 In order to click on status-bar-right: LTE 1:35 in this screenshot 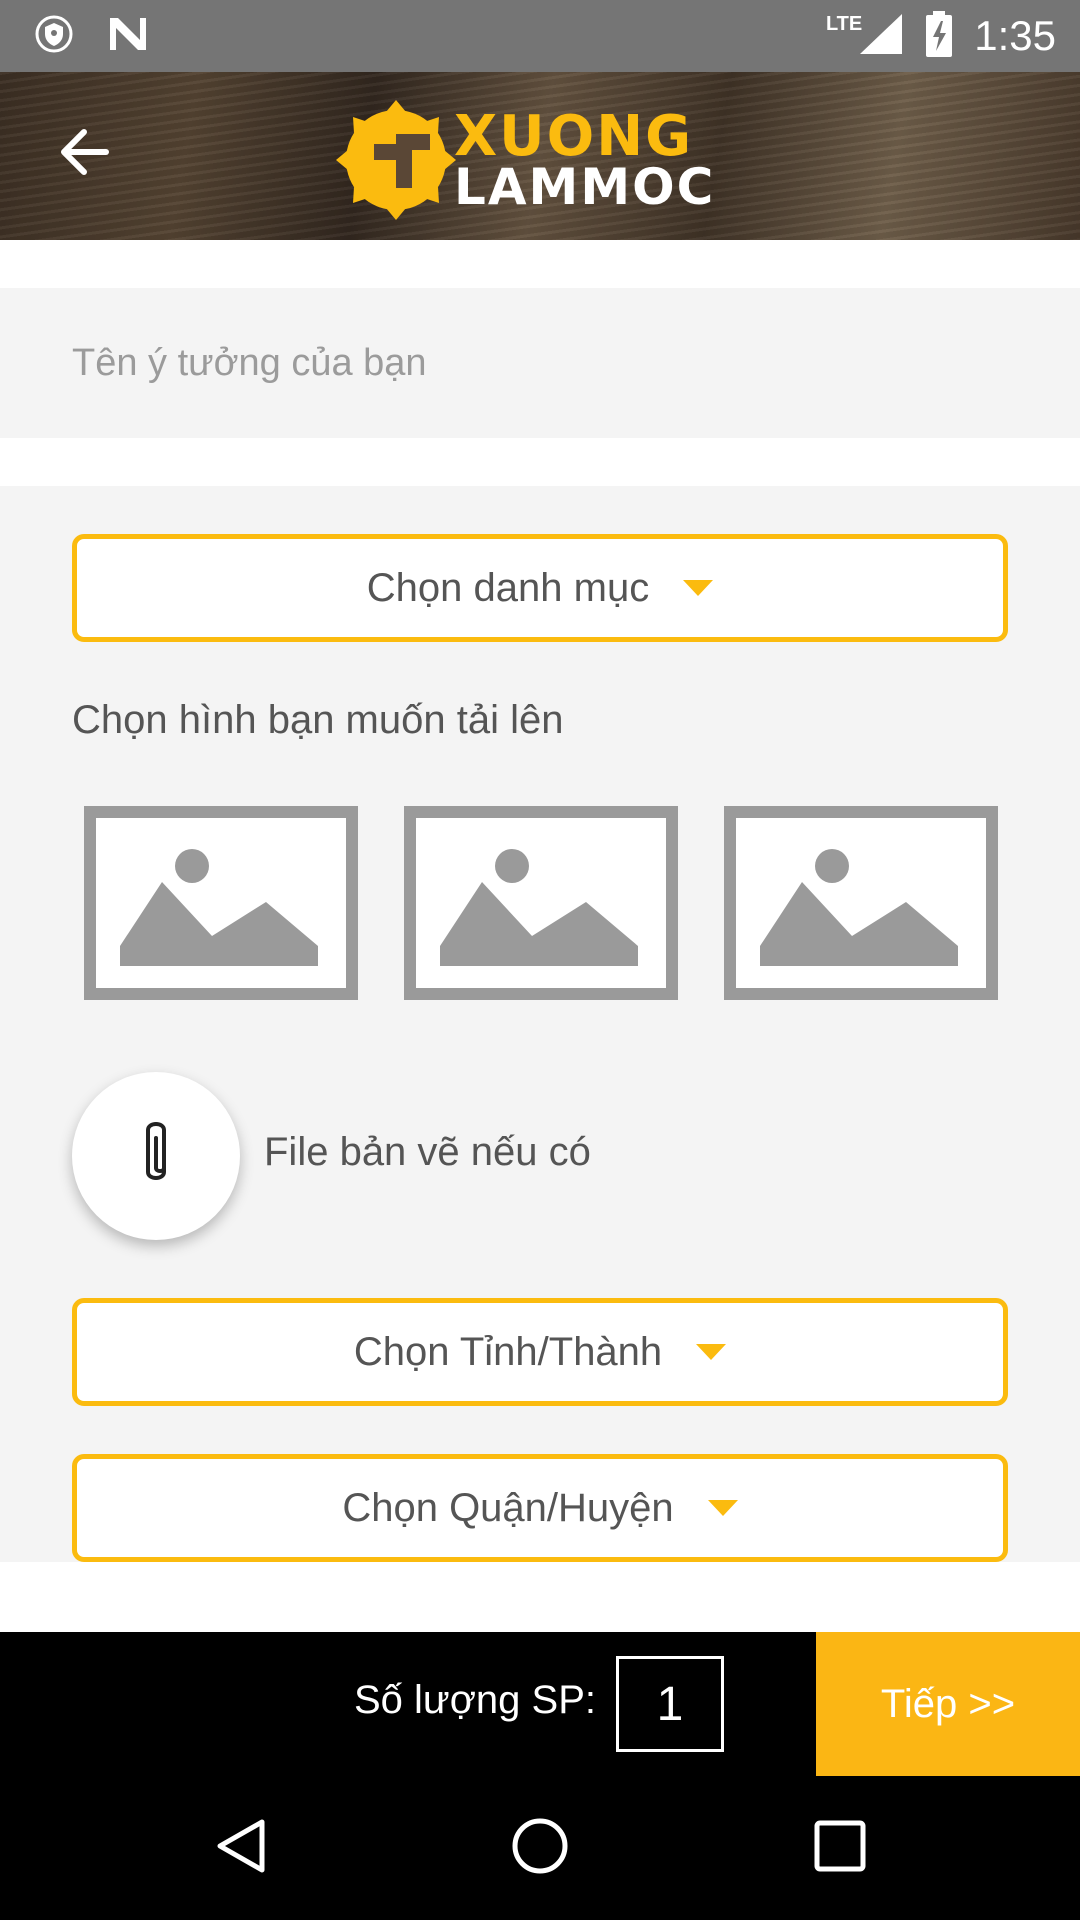, I will do `click(941, 36)`.